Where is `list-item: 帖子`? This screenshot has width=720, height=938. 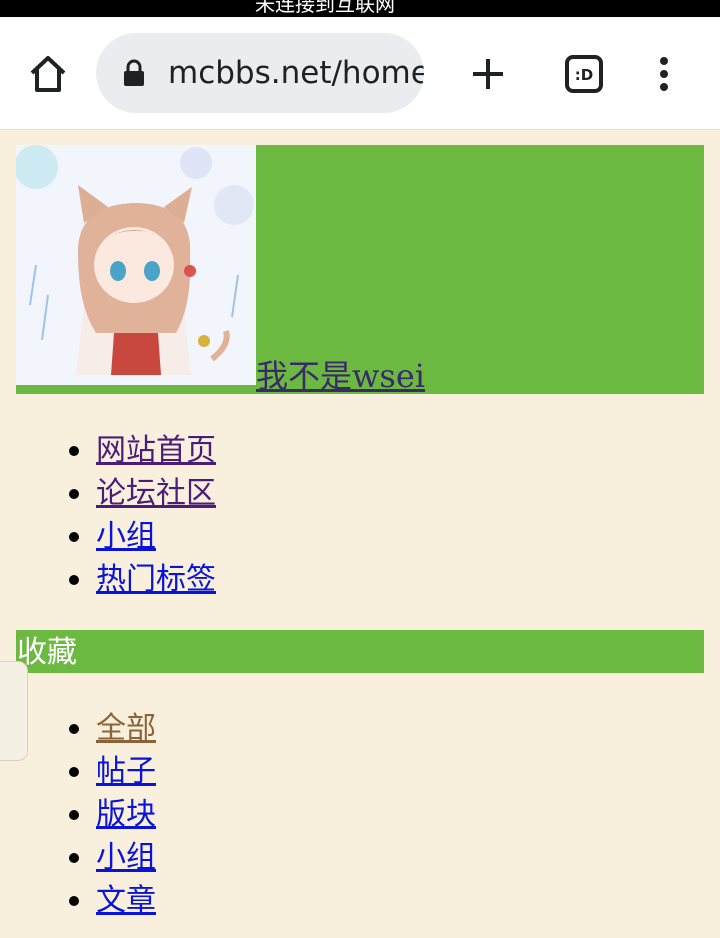 list-item: 帖子 is located at coordinates (112, 771).